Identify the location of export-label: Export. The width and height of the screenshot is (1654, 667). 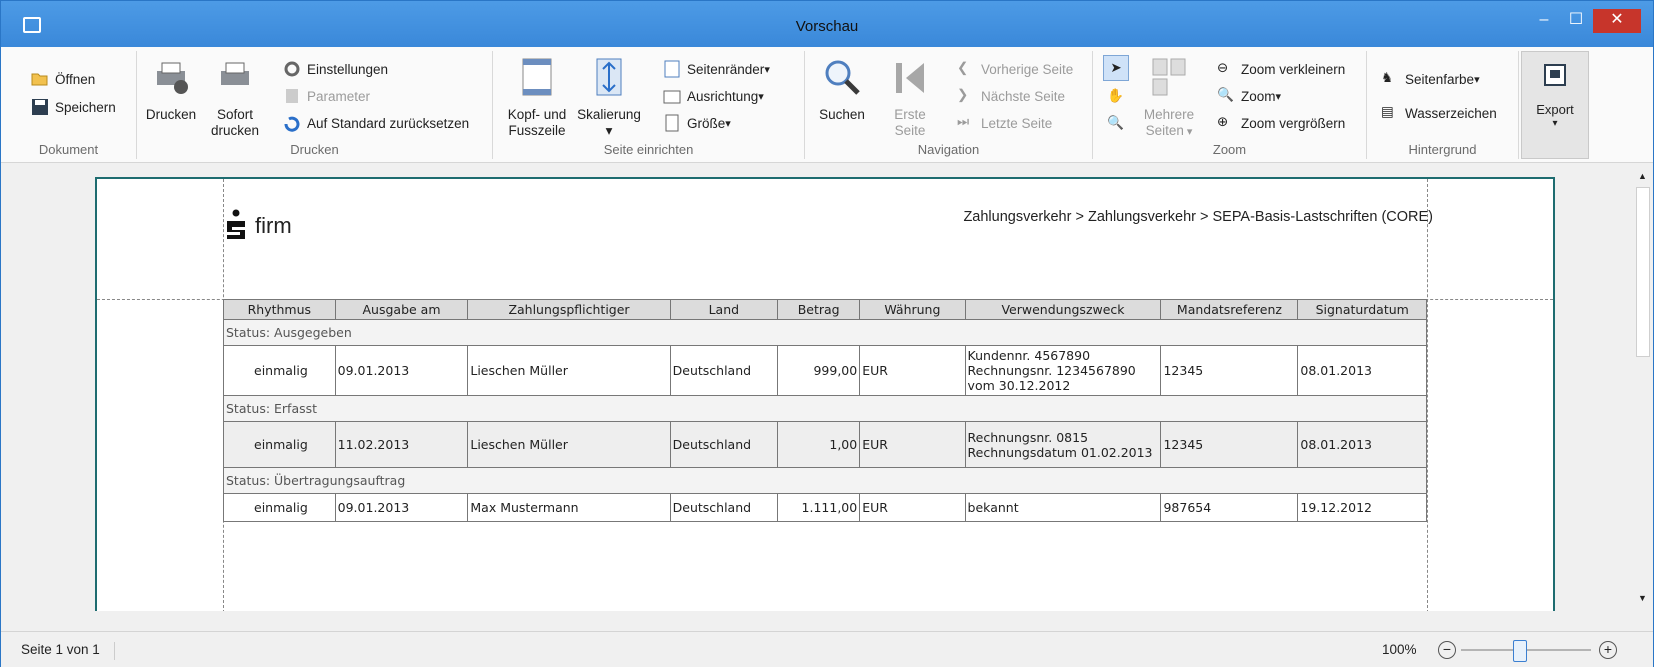
(1555, 109).